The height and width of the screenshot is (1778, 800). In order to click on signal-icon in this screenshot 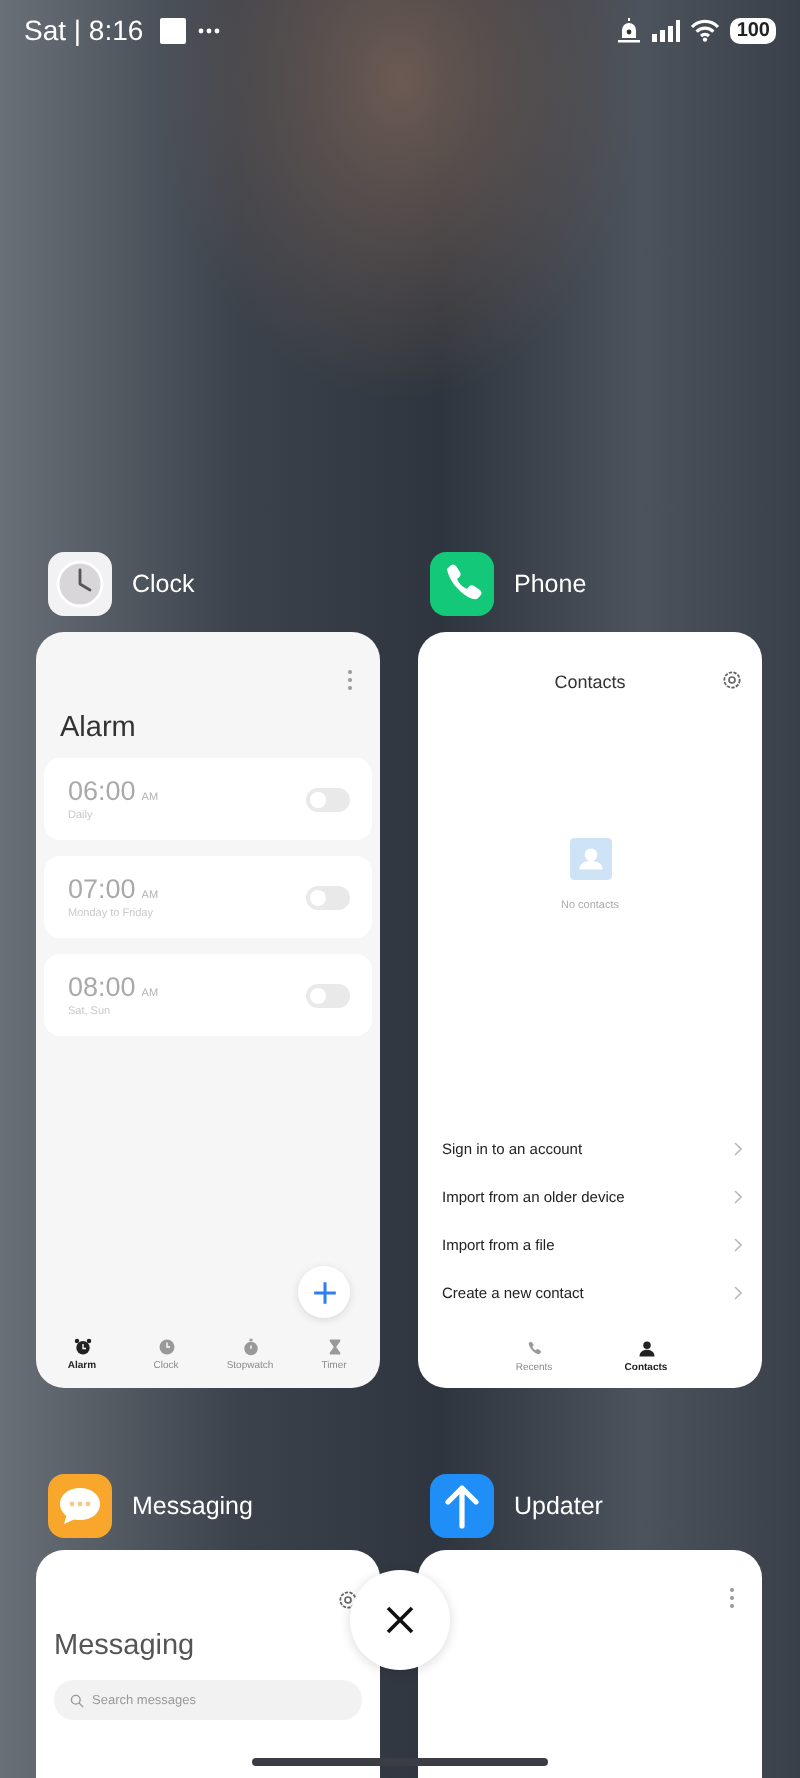, I will do `click(666, 30)`.